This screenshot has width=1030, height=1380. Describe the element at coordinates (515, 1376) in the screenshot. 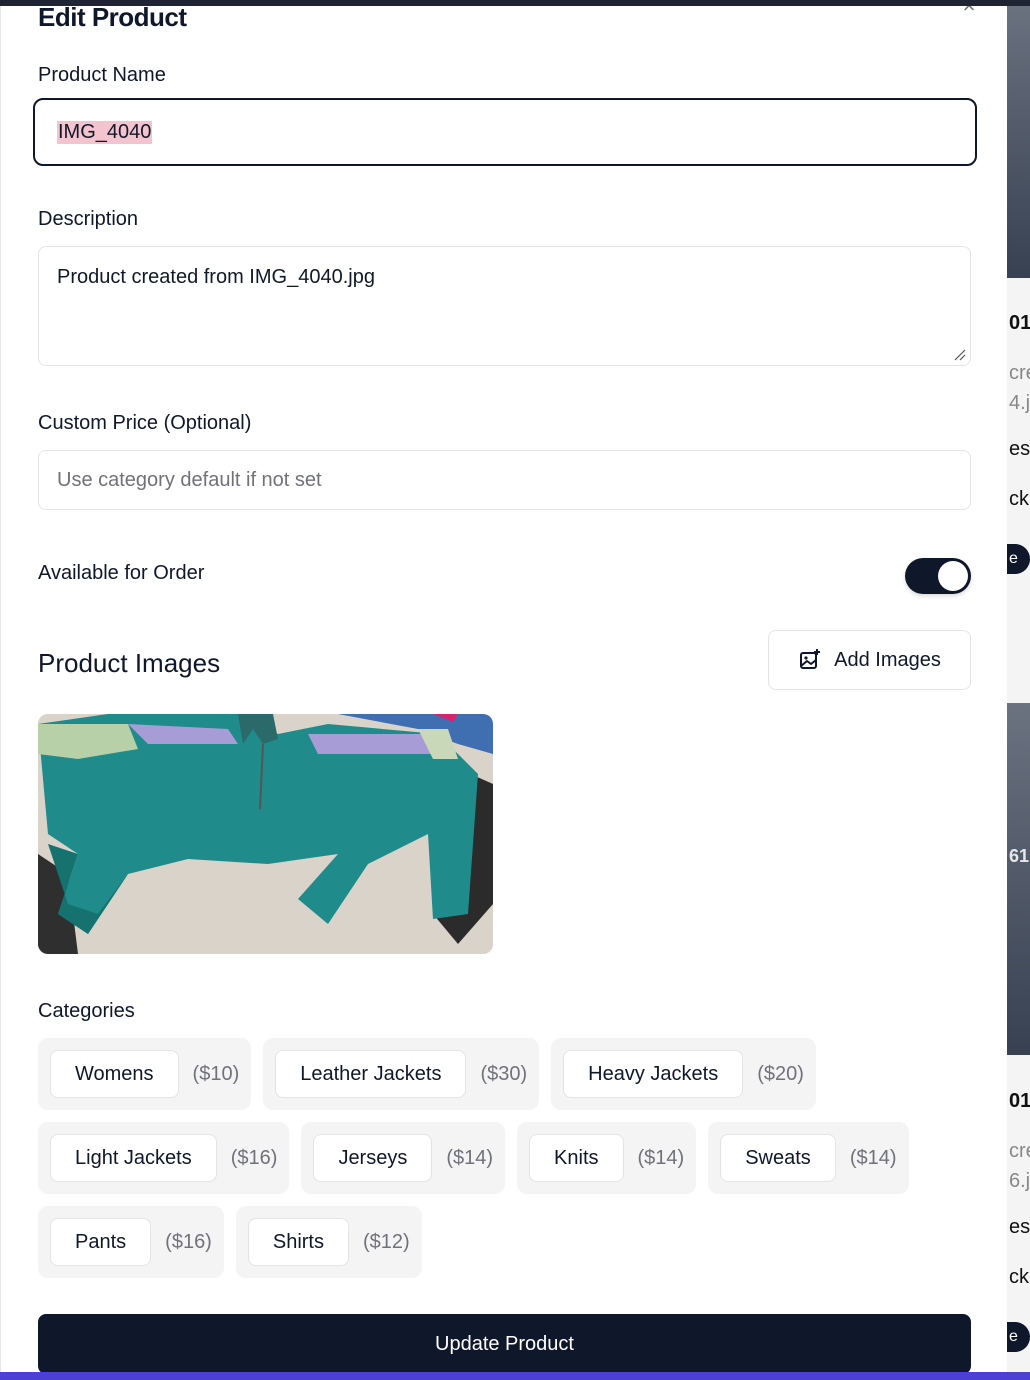

I see `window-bottom-bar` at that location.